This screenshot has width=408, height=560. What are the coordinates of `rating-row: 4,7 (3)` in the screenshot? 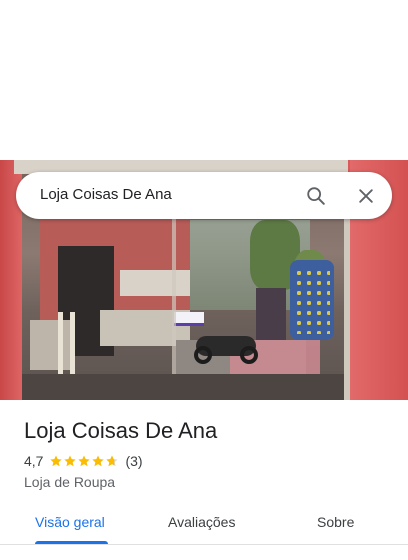 It's located at (83, 461).